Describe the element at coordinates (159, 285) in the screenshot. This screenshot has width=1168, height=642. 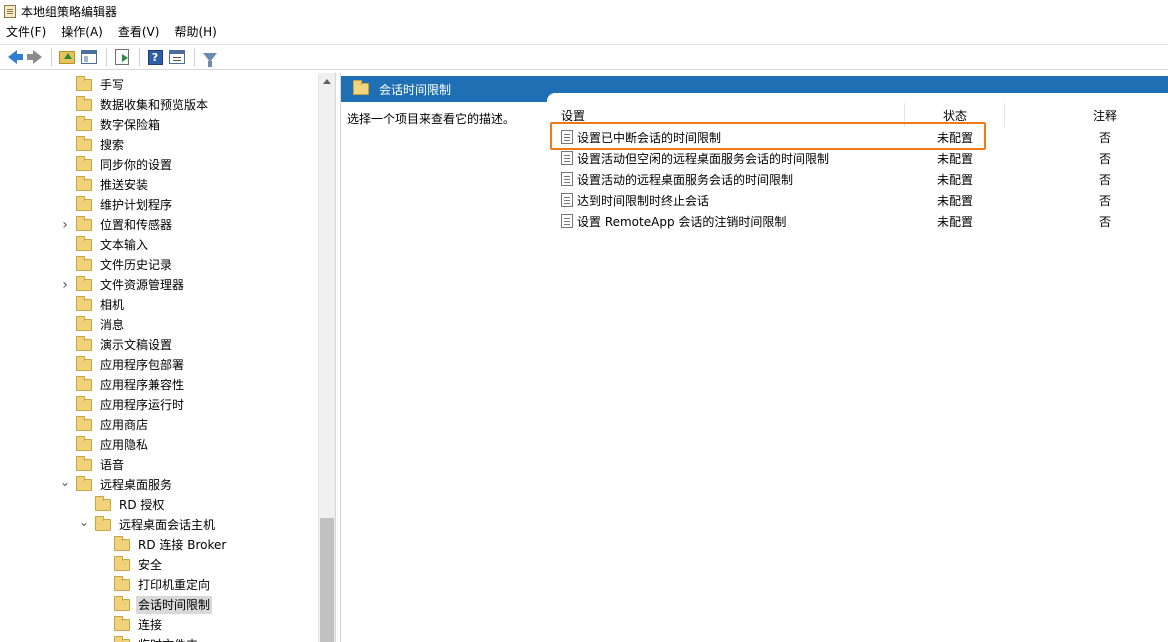
I see `tree-item: › 文件资源管理器` at that location.